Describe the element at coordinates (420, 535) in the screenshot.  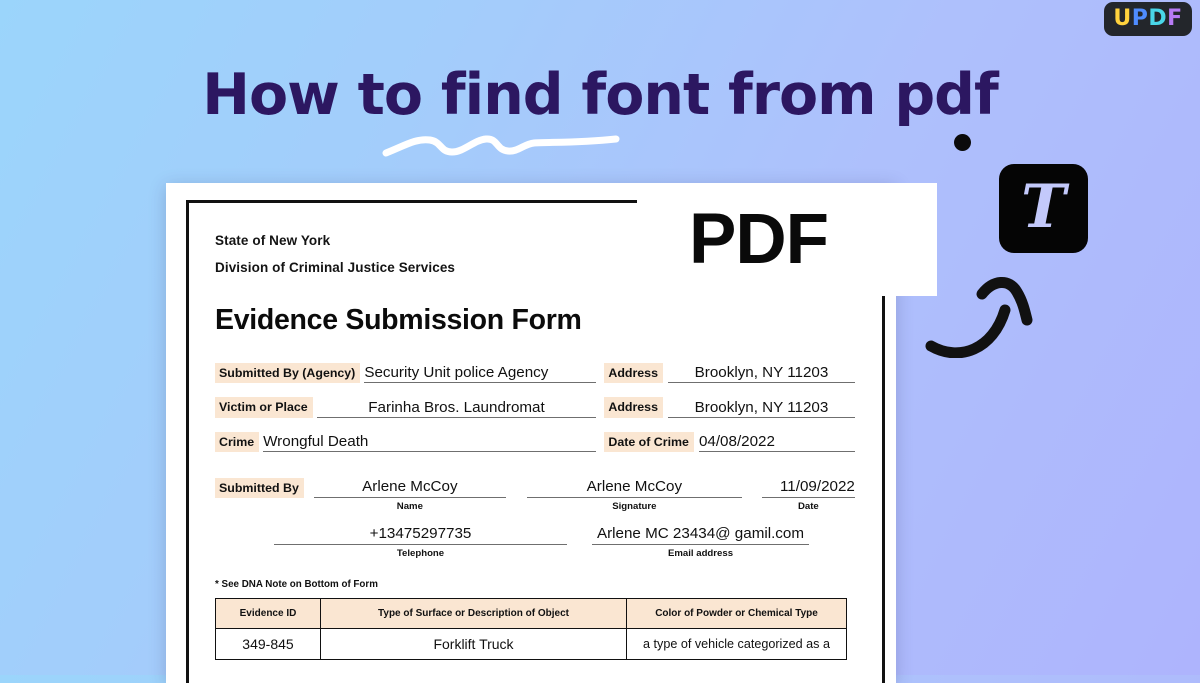
I see `value-telephone: +13475297735` at that location.